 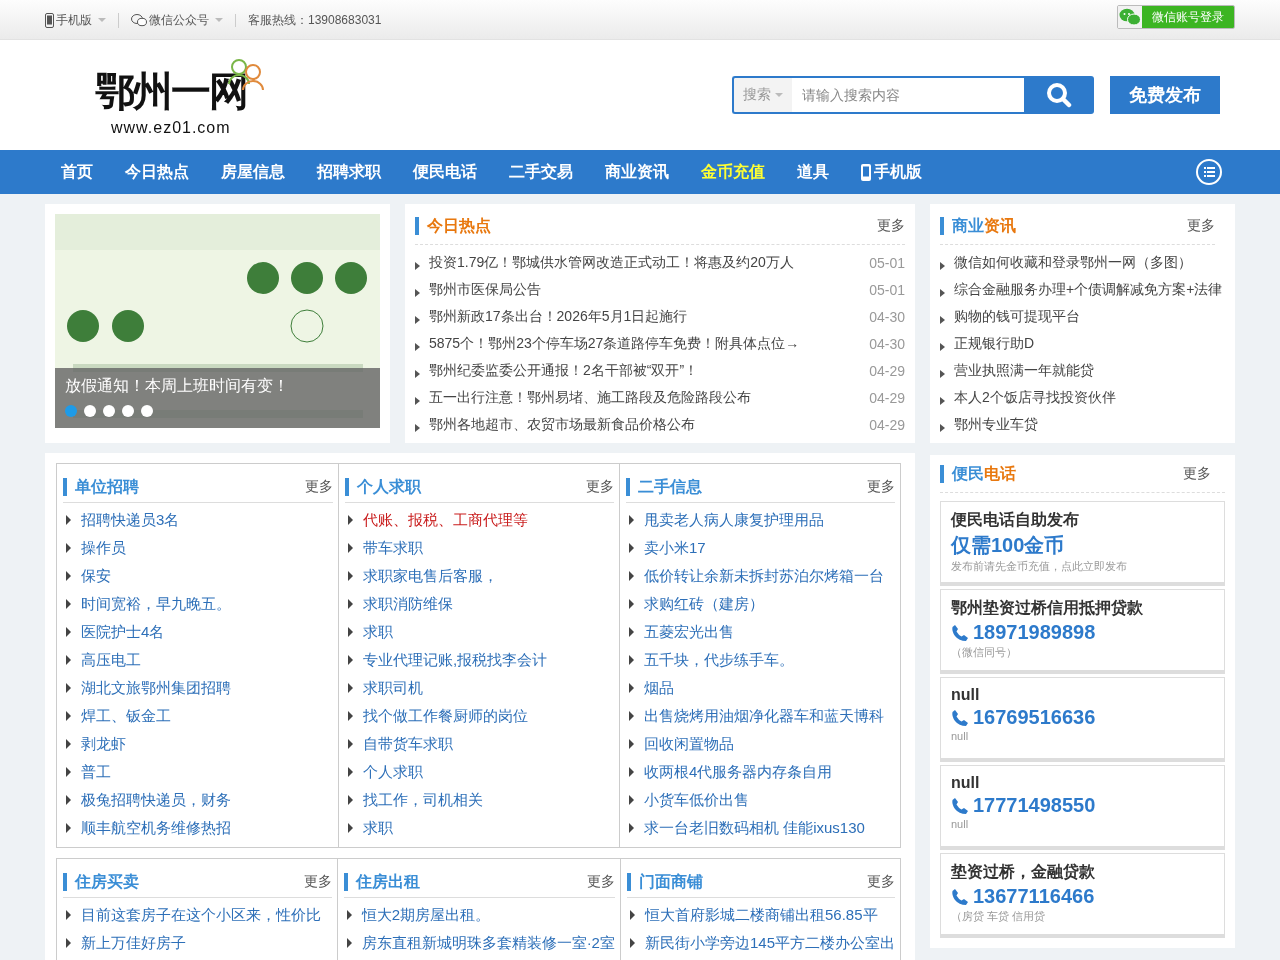 I want to click on listing-link: 求职消防维保, so click(x=408, y=604).